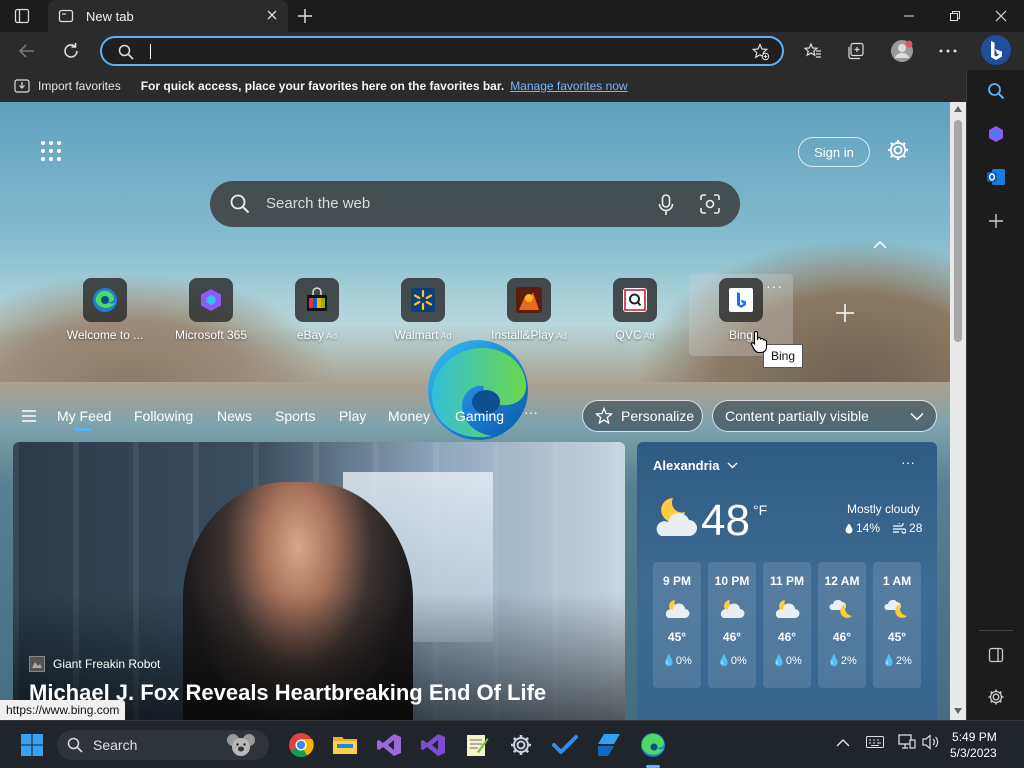 This screenshot has width=1024, height=768. I want to click on start-button, so click(32, 745).